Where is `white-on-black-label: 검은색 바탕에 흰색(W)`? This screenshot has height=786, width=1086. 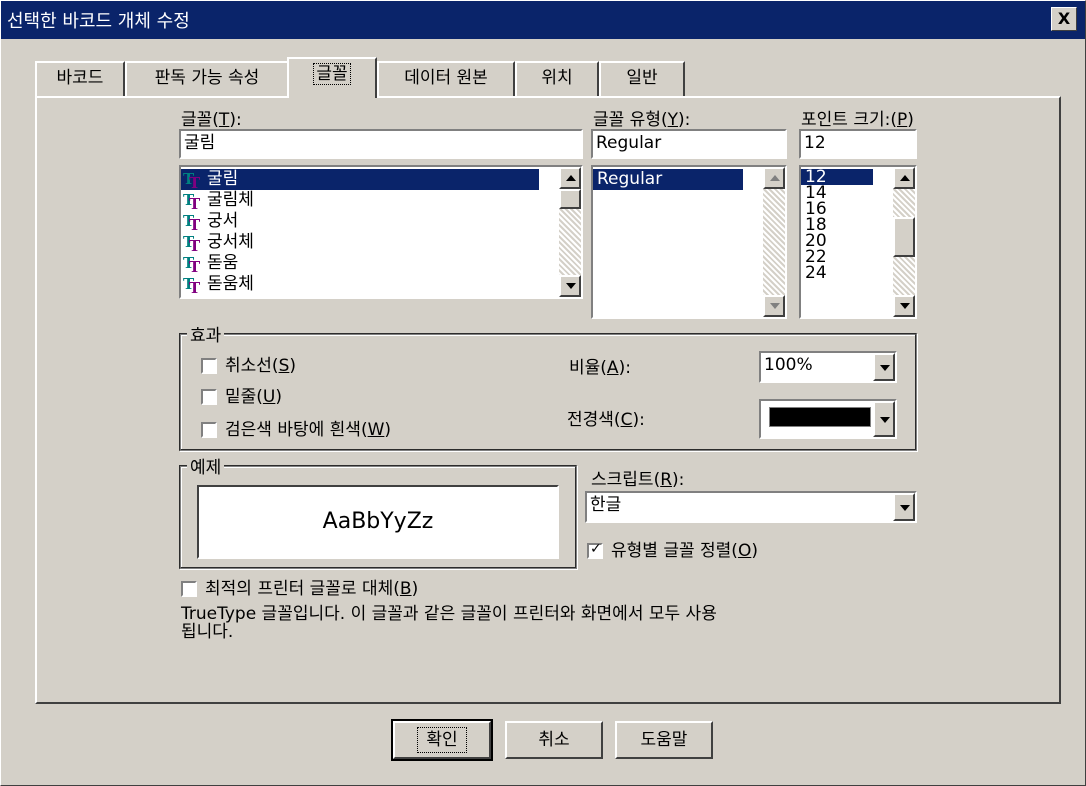 white-on-black-label: 검은색 바탕에 흰색(W) is located at coordinates (308, 430).